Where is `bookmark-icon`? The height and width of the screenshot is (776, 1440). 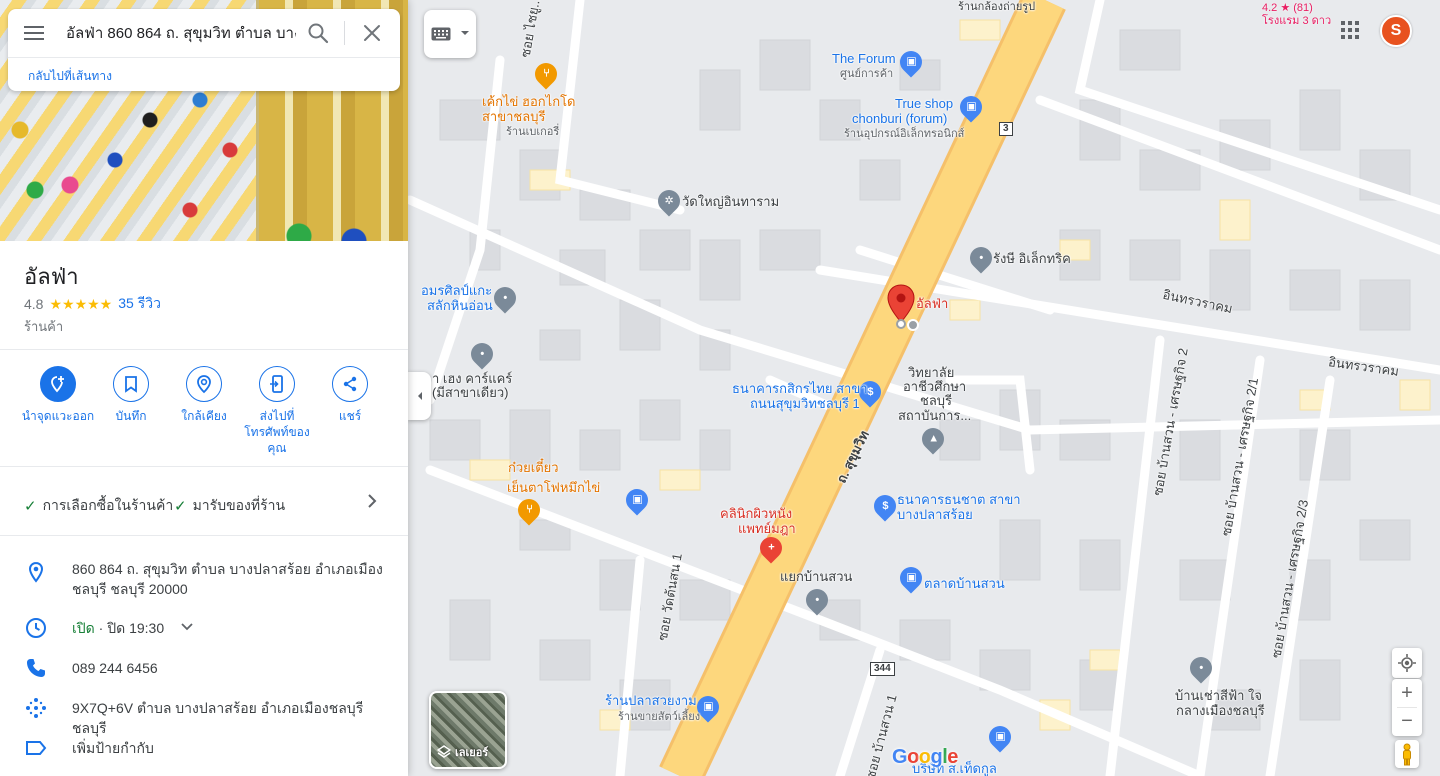
bookmark-icon is located at coordinates (131, 384).